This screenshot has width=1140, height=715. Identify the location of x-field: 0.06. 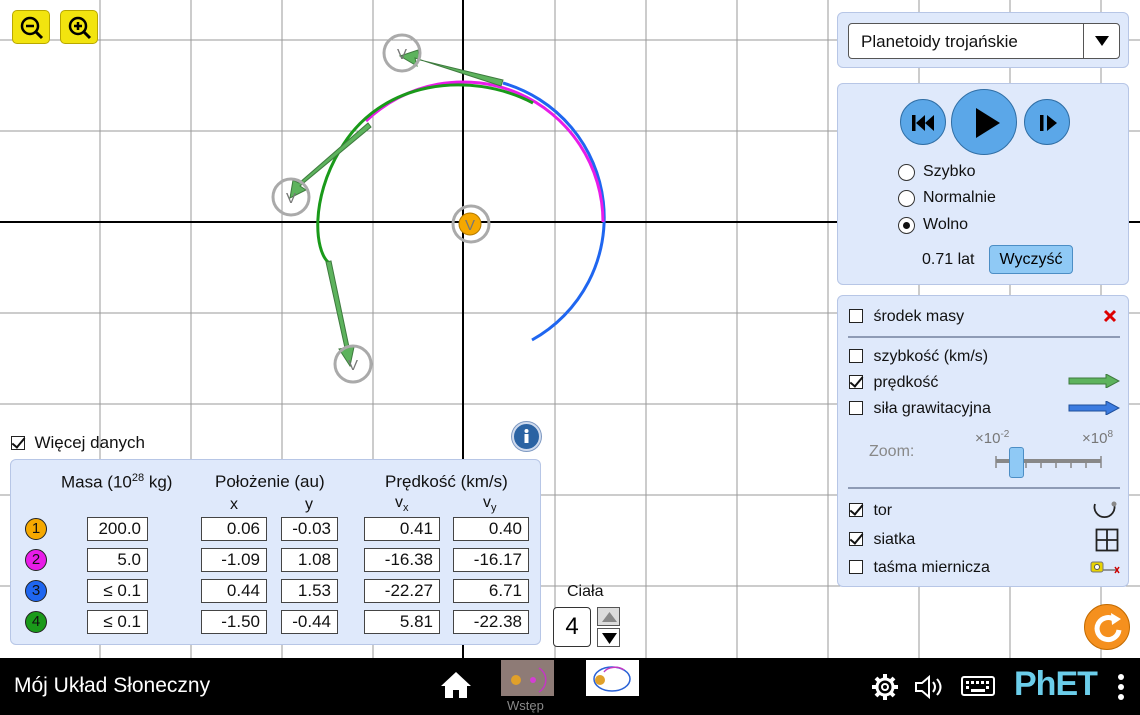
(234, 529).